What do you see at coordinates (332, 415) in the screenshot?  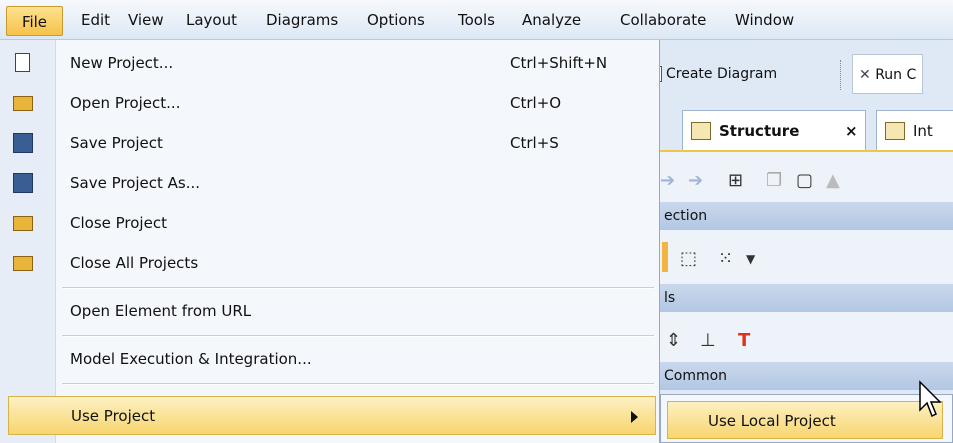 I see `menu-item-use-project: Use Project` at bounding box center [332, 415].